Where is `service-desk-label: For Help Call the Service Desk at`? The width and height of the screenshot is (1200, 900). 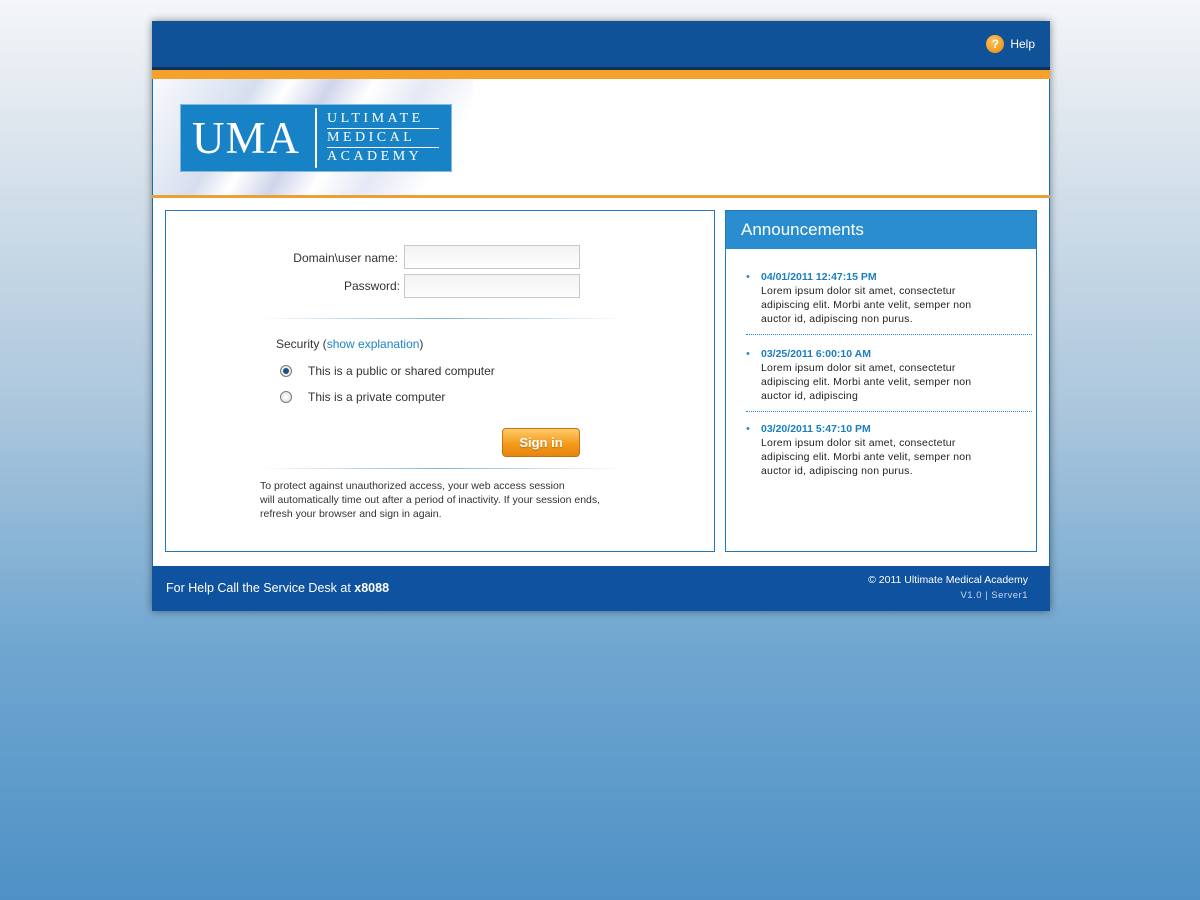
service-desk-label: For Help Call the Service Desk at is located at coordinates (260, 588).